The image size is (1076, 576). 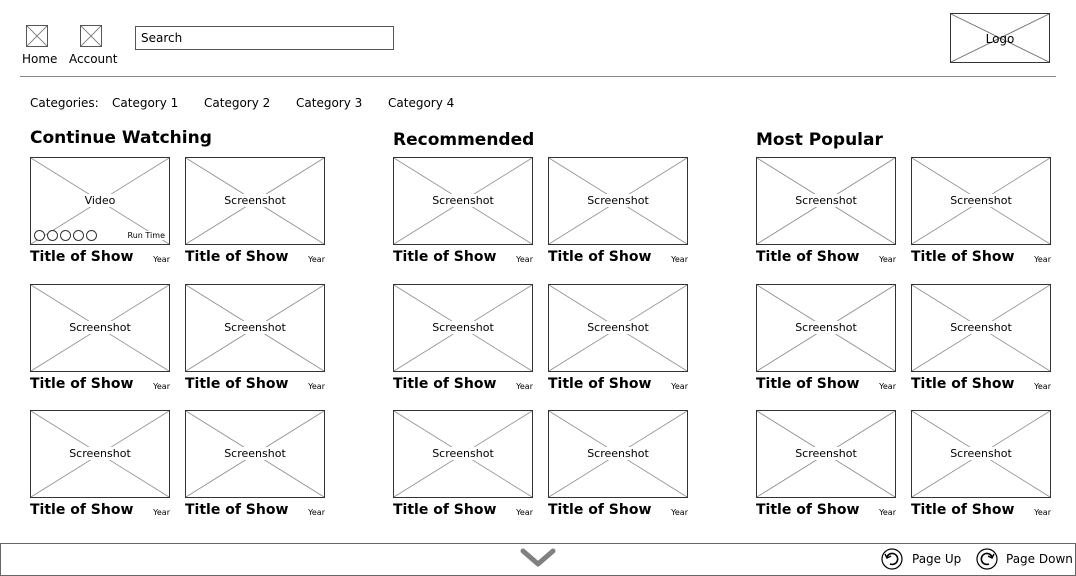 I want to click on account-icon, so click(x=91, y=36).